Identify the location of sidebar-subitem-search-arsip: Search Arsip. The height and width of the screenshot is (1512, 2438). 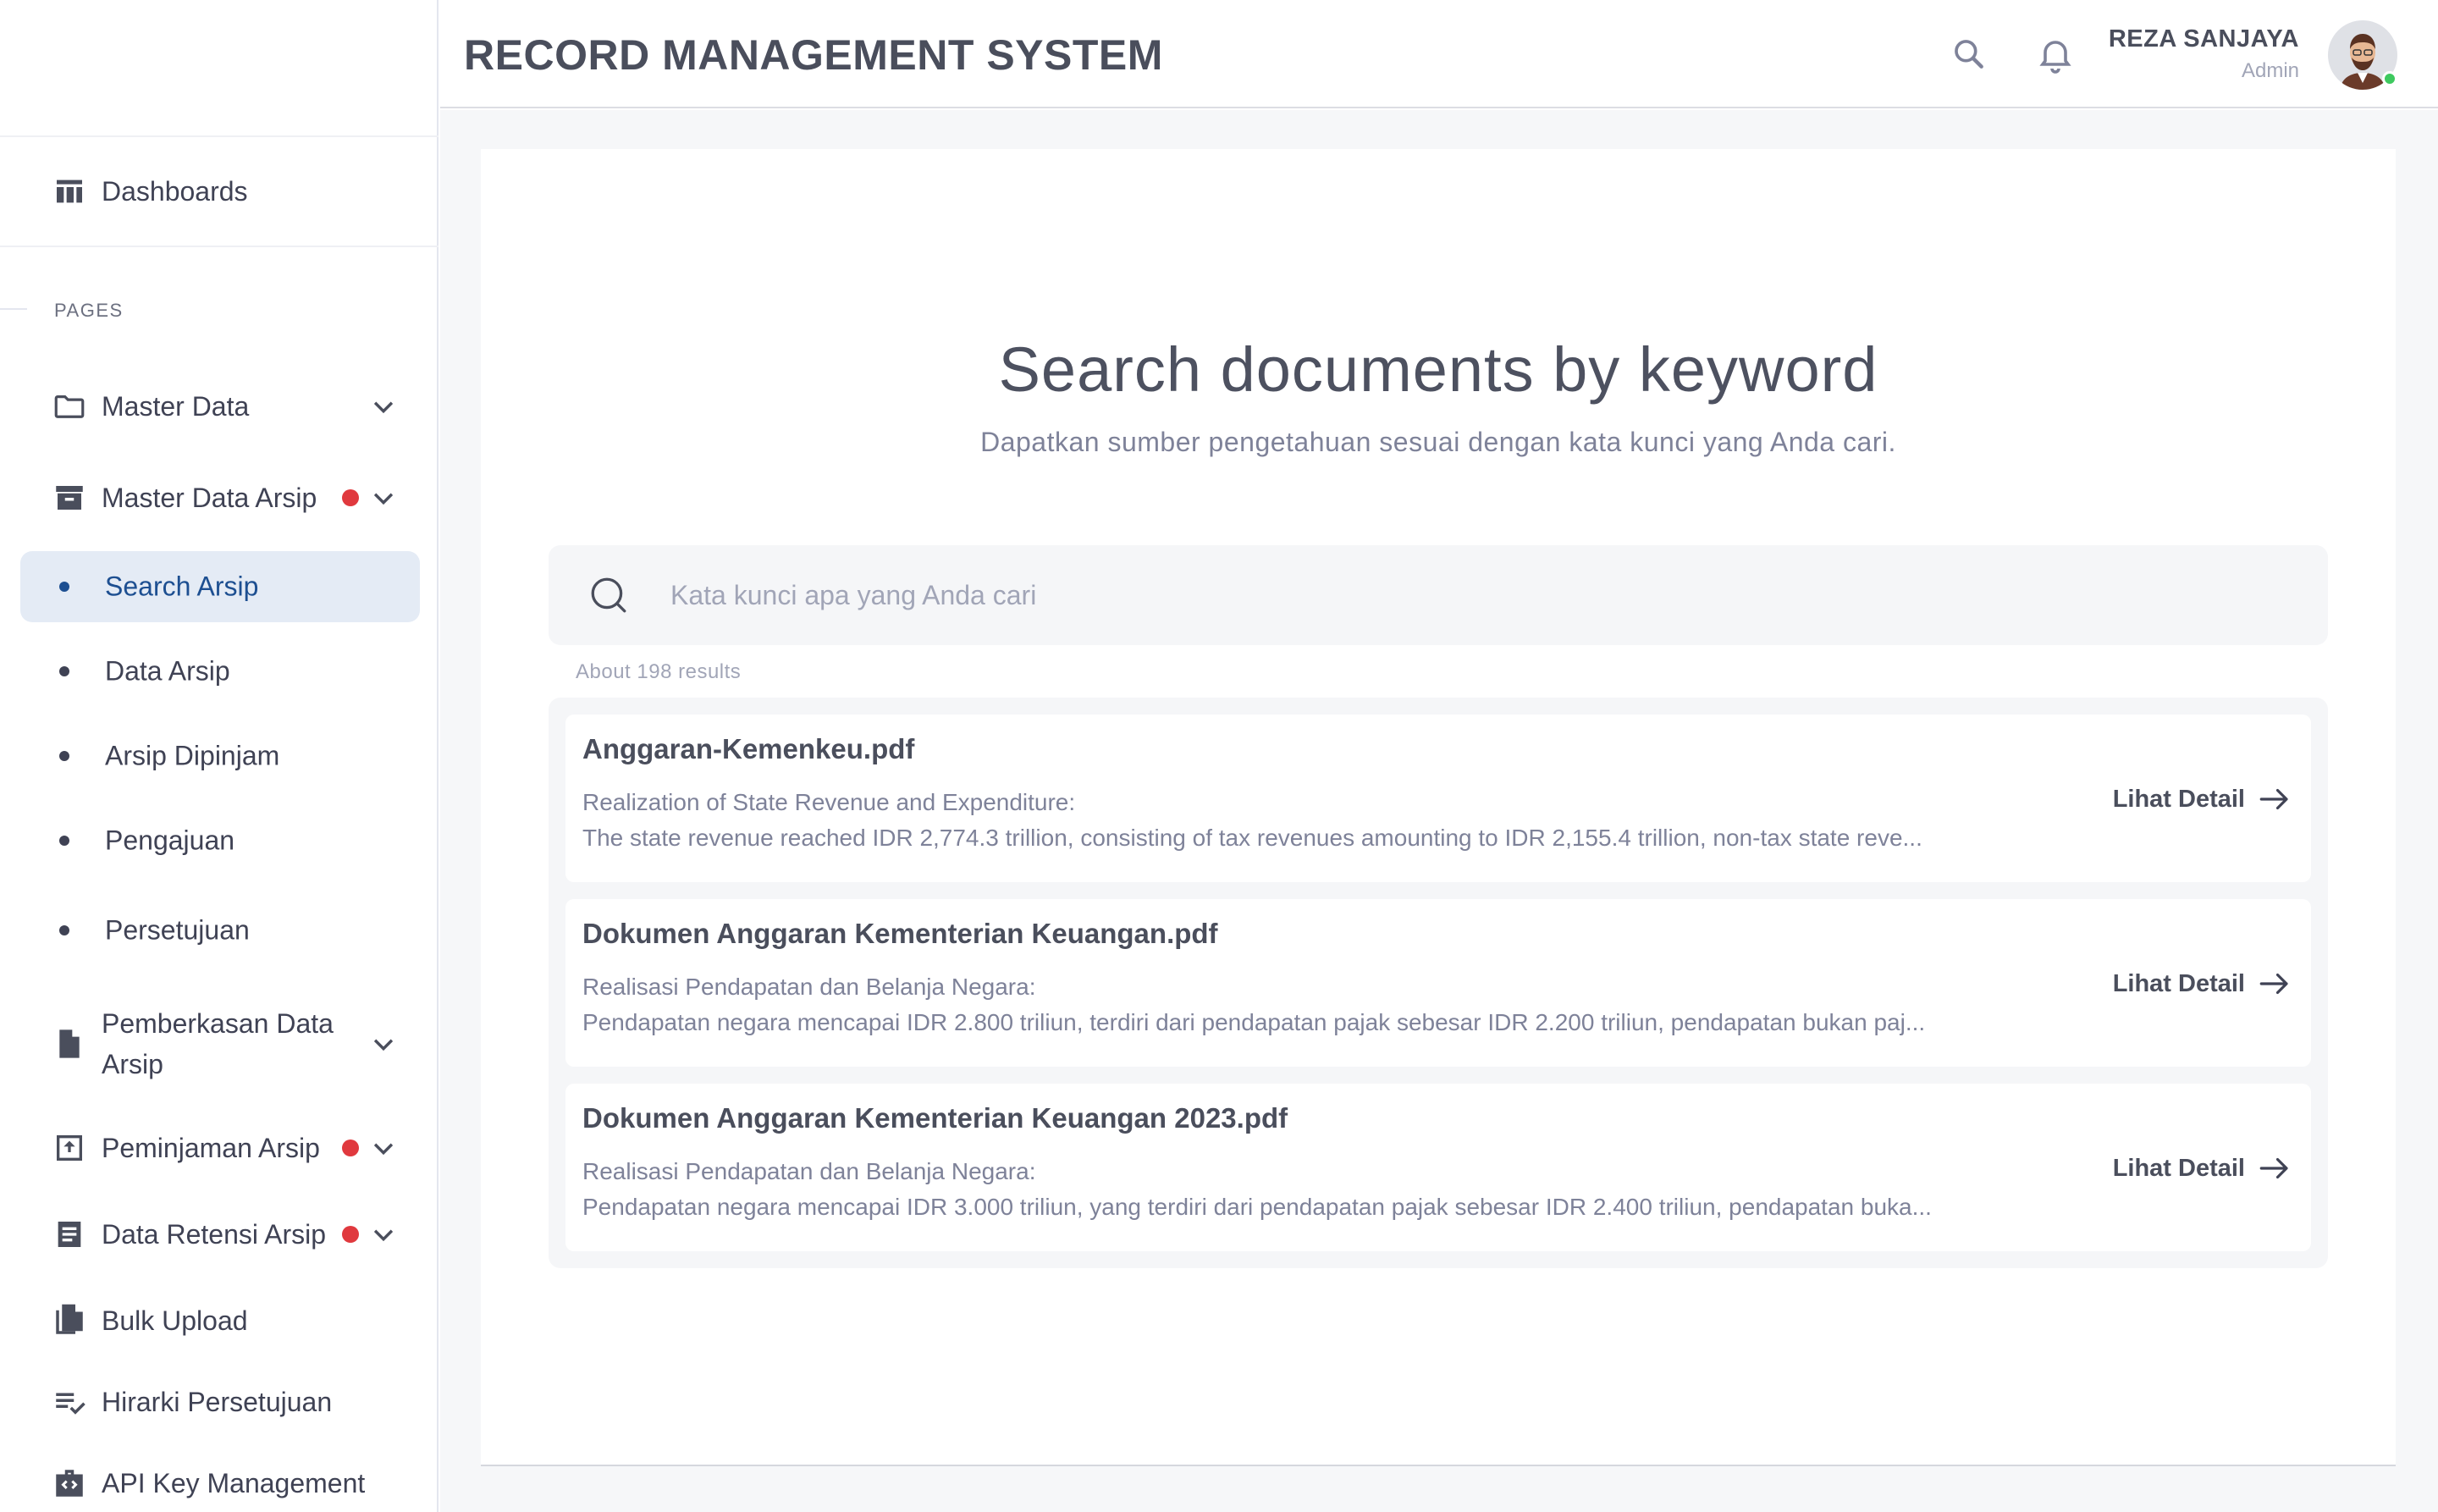
(220, 586).